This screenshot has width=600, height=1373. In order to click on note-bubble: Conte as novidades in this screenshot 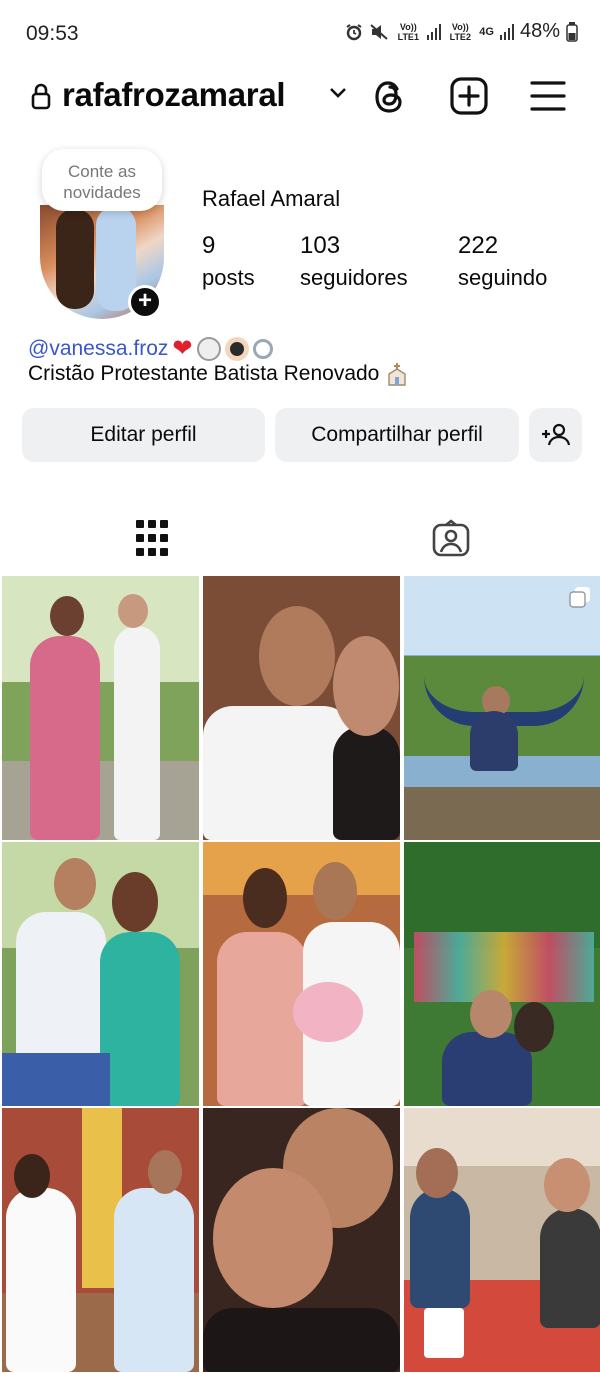, I will do `click(102, 180)`.